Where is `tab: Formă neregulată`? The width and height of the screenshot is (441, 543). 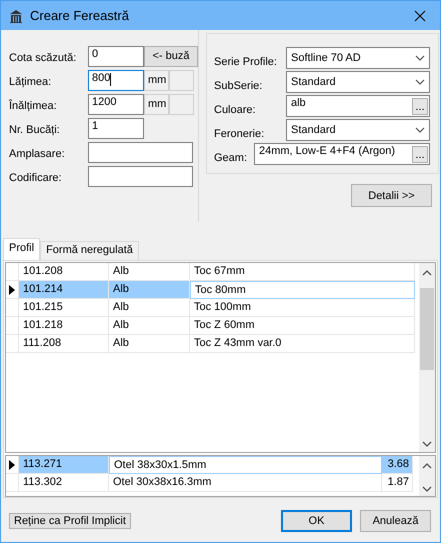
tab: Formă neregulată is located at coordinates (89, 250).